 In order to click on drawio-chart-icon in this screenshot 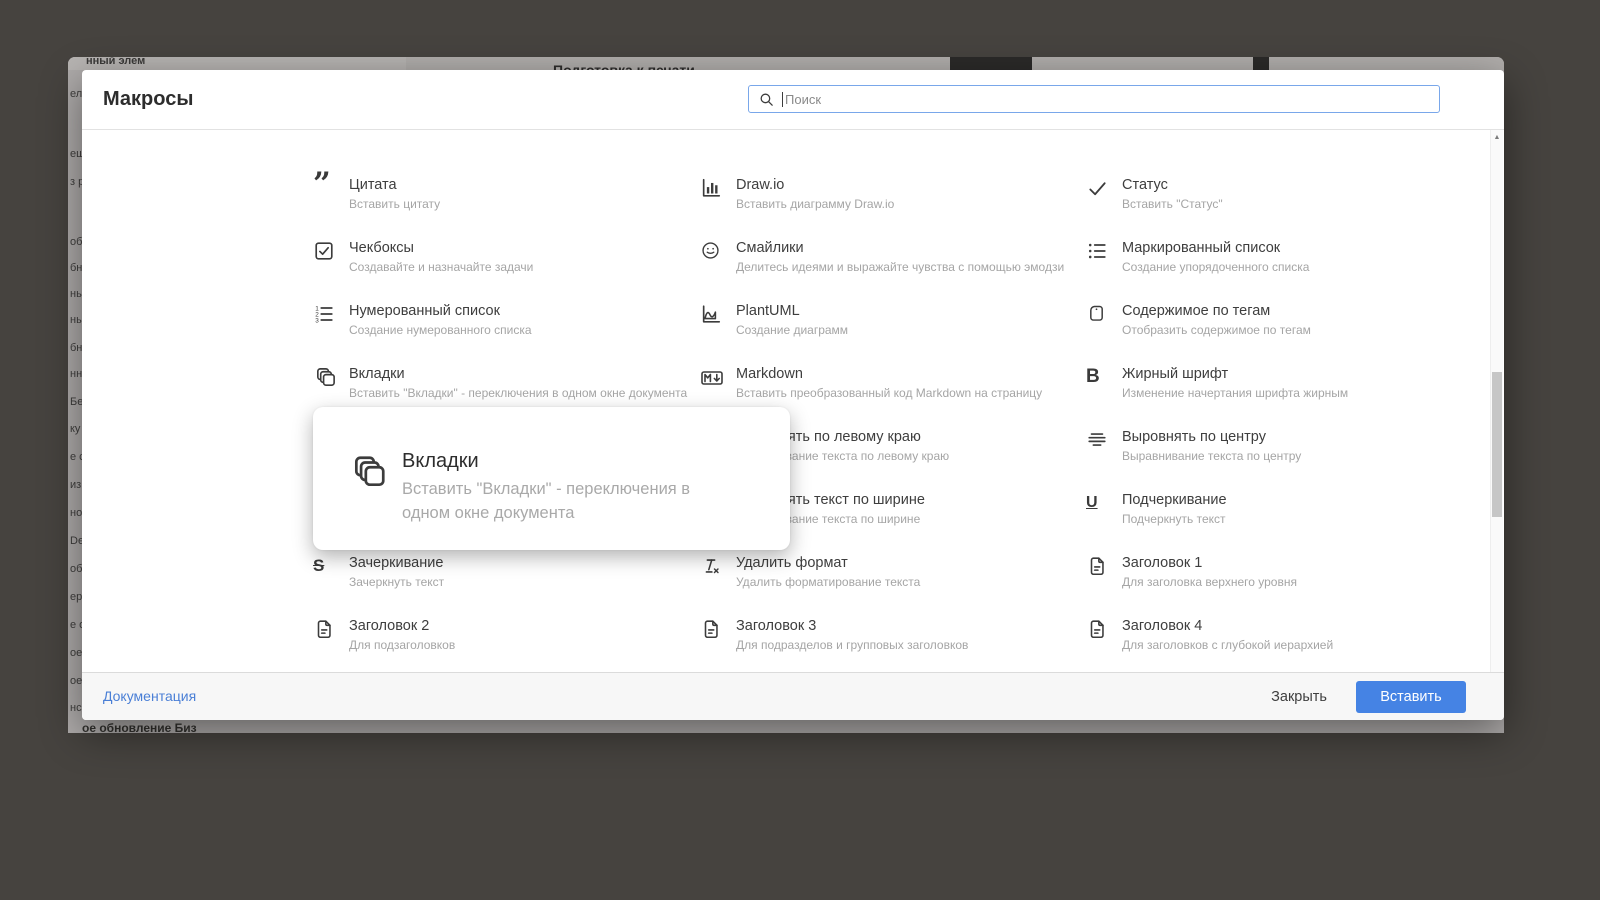, I will do `click(712, 188)`.